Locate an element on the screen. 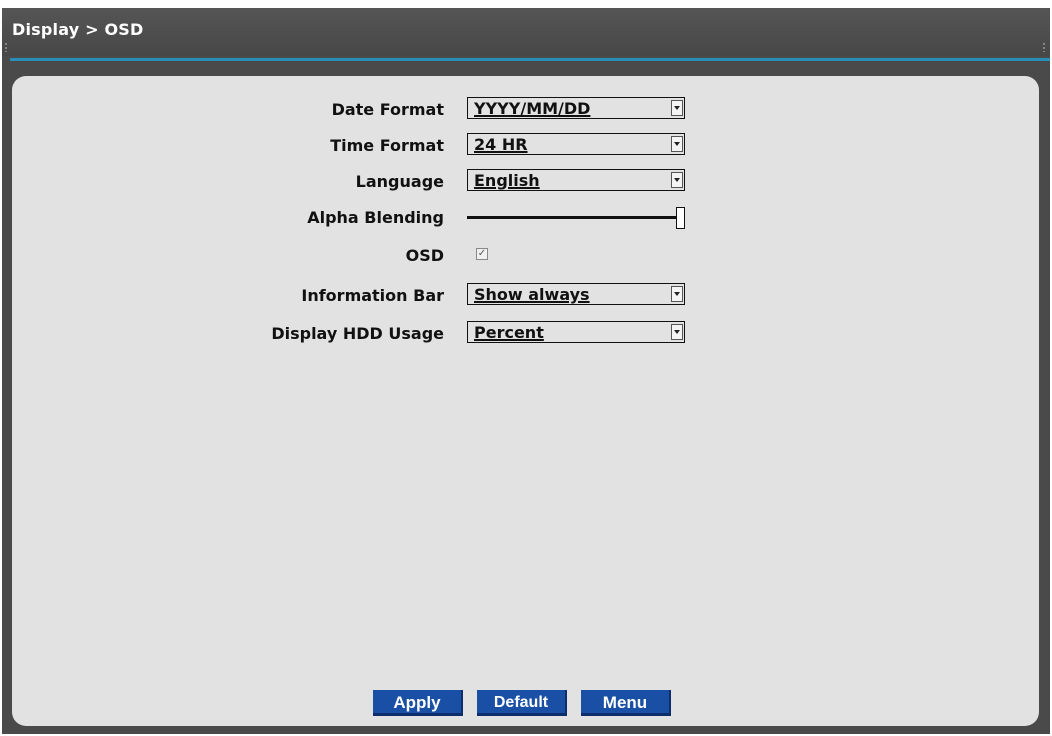 The height and width of the screenshot is (736, 1052). alpha-blending-label: Alpha Blending is located at coordinates (375, 217).